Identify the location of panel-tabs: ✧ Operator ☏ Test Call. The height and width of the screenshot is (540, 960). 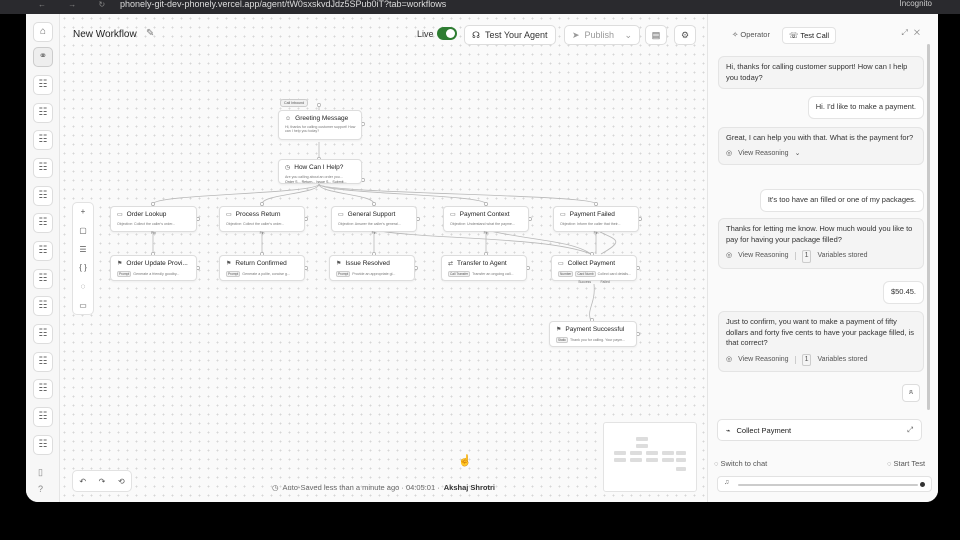
(781, 35).